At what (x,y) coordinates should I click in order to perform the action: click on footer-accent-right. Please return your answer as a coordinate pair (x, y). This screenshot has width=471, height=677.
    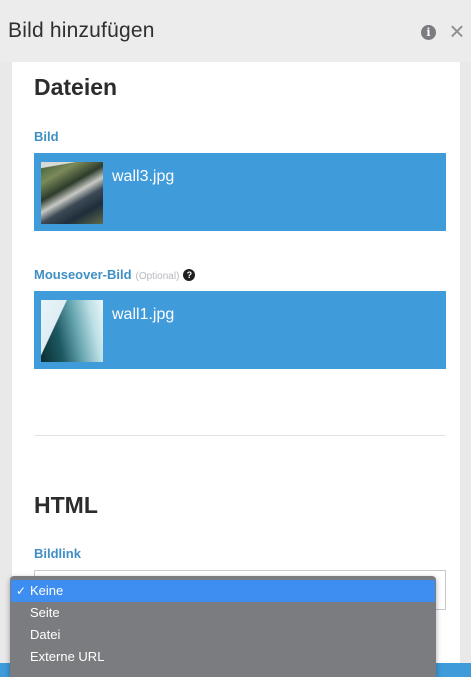
    Looking at the image, I should click on (453, 670).